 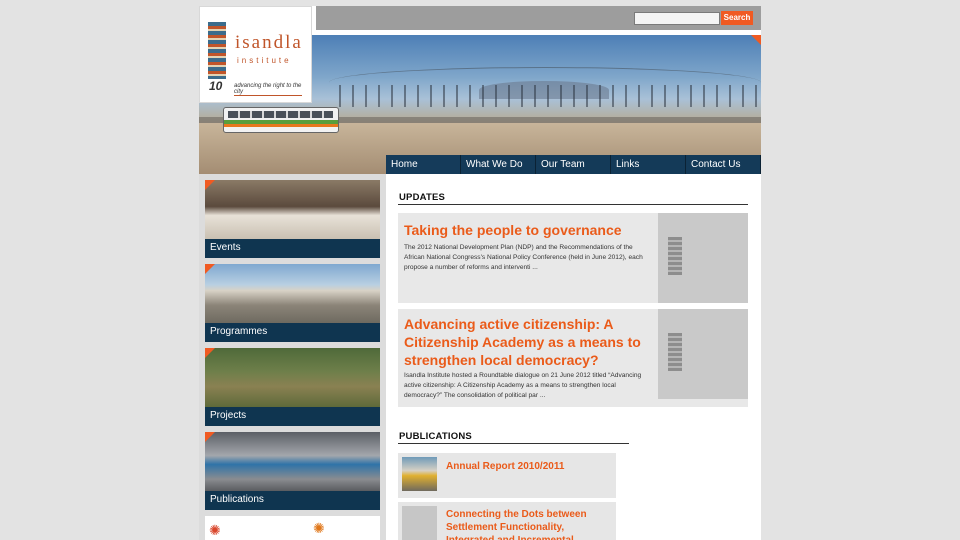 I want to click on hero-corner-accent, so click(x=756, y=40).